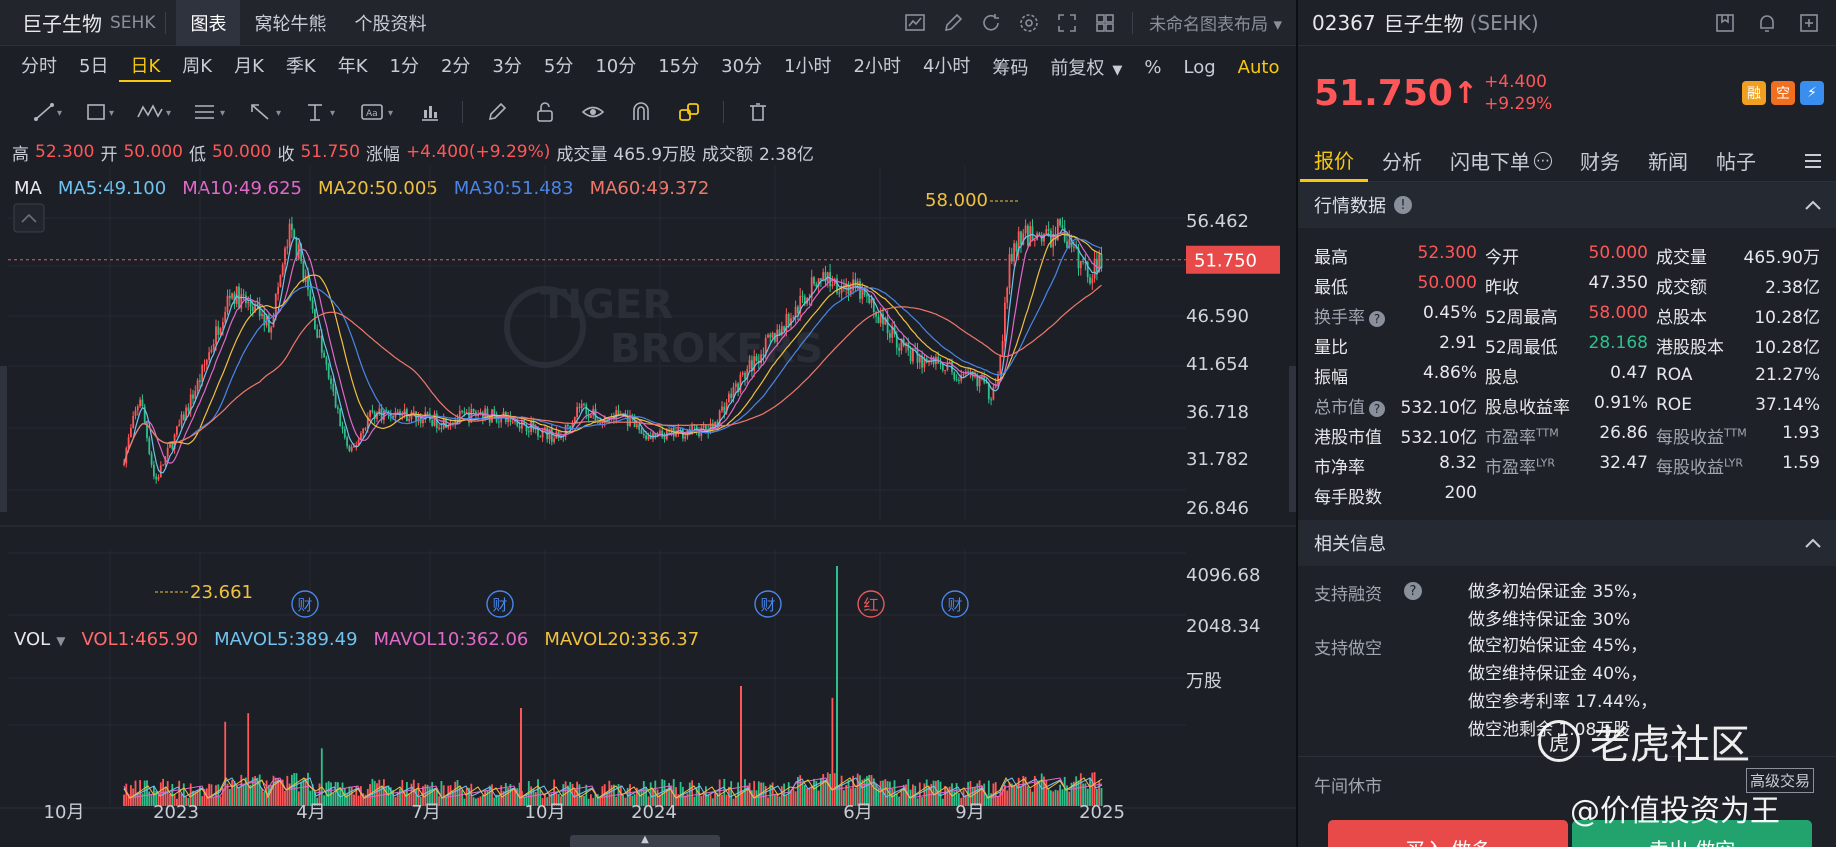 This screenshot has width=1836, height=847. I want to click on quote-badge: ⚡, so click(1812, 93).